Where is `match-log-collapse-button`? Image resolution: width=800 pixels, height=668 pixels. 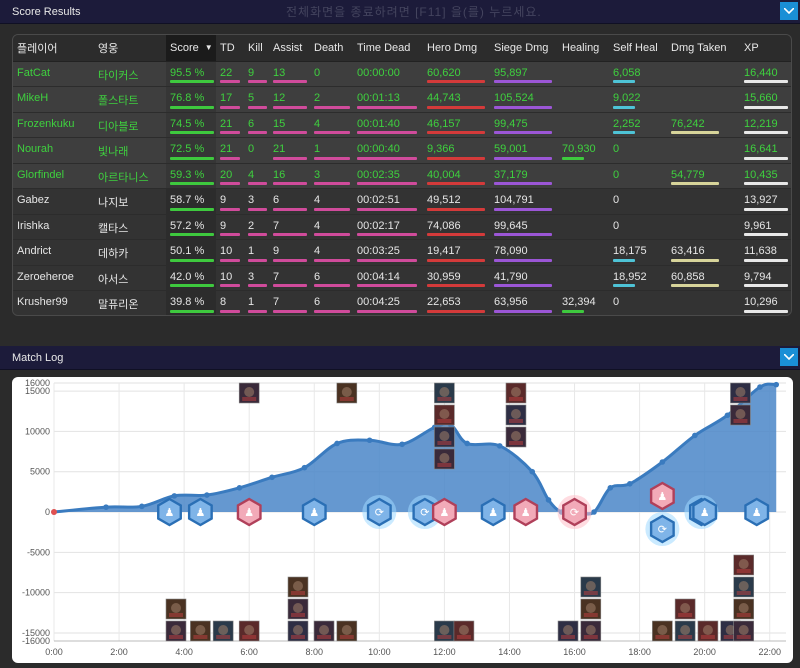
match-log-collapse-button is located at coordinates (789, 357).